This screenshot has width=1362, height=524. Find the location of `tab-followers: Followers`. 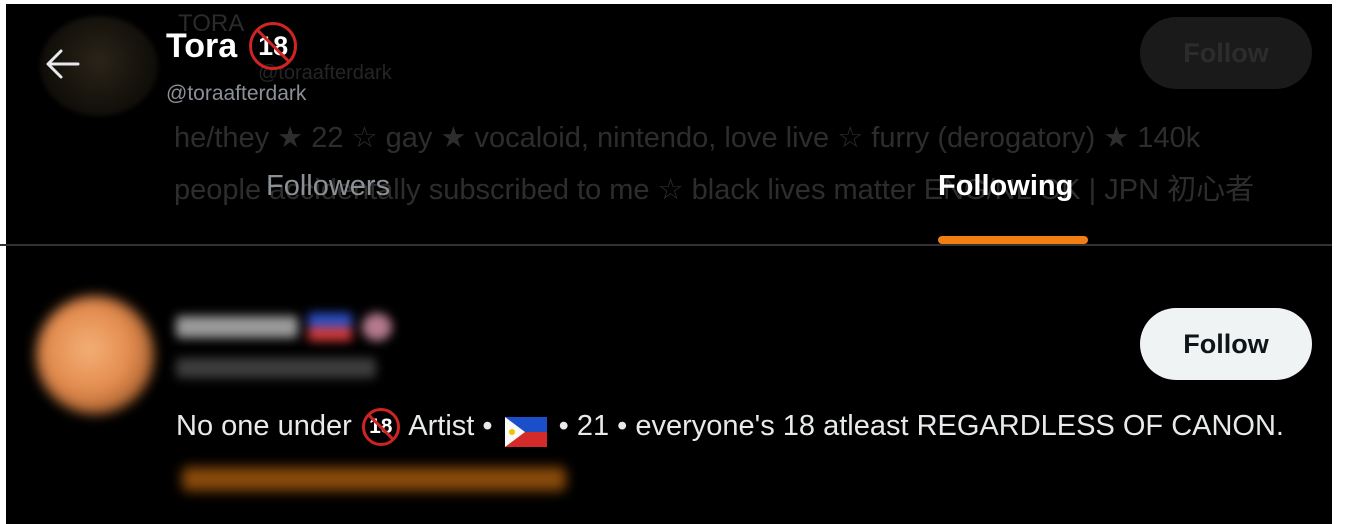

tab-followers: Followers is located at coordinates (328, 188).